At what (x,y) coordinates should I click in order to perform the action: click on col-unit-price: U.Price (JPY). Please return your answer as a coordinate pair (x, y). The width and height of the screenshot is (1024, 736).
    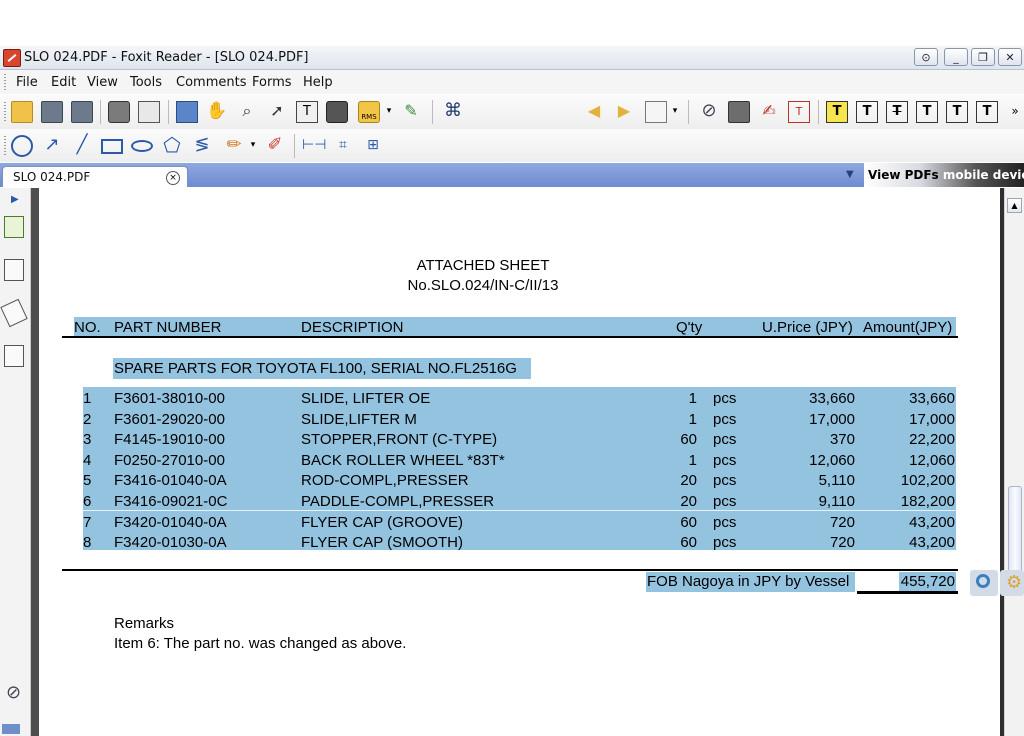
    Looking at the image, I should click on (807, 327).